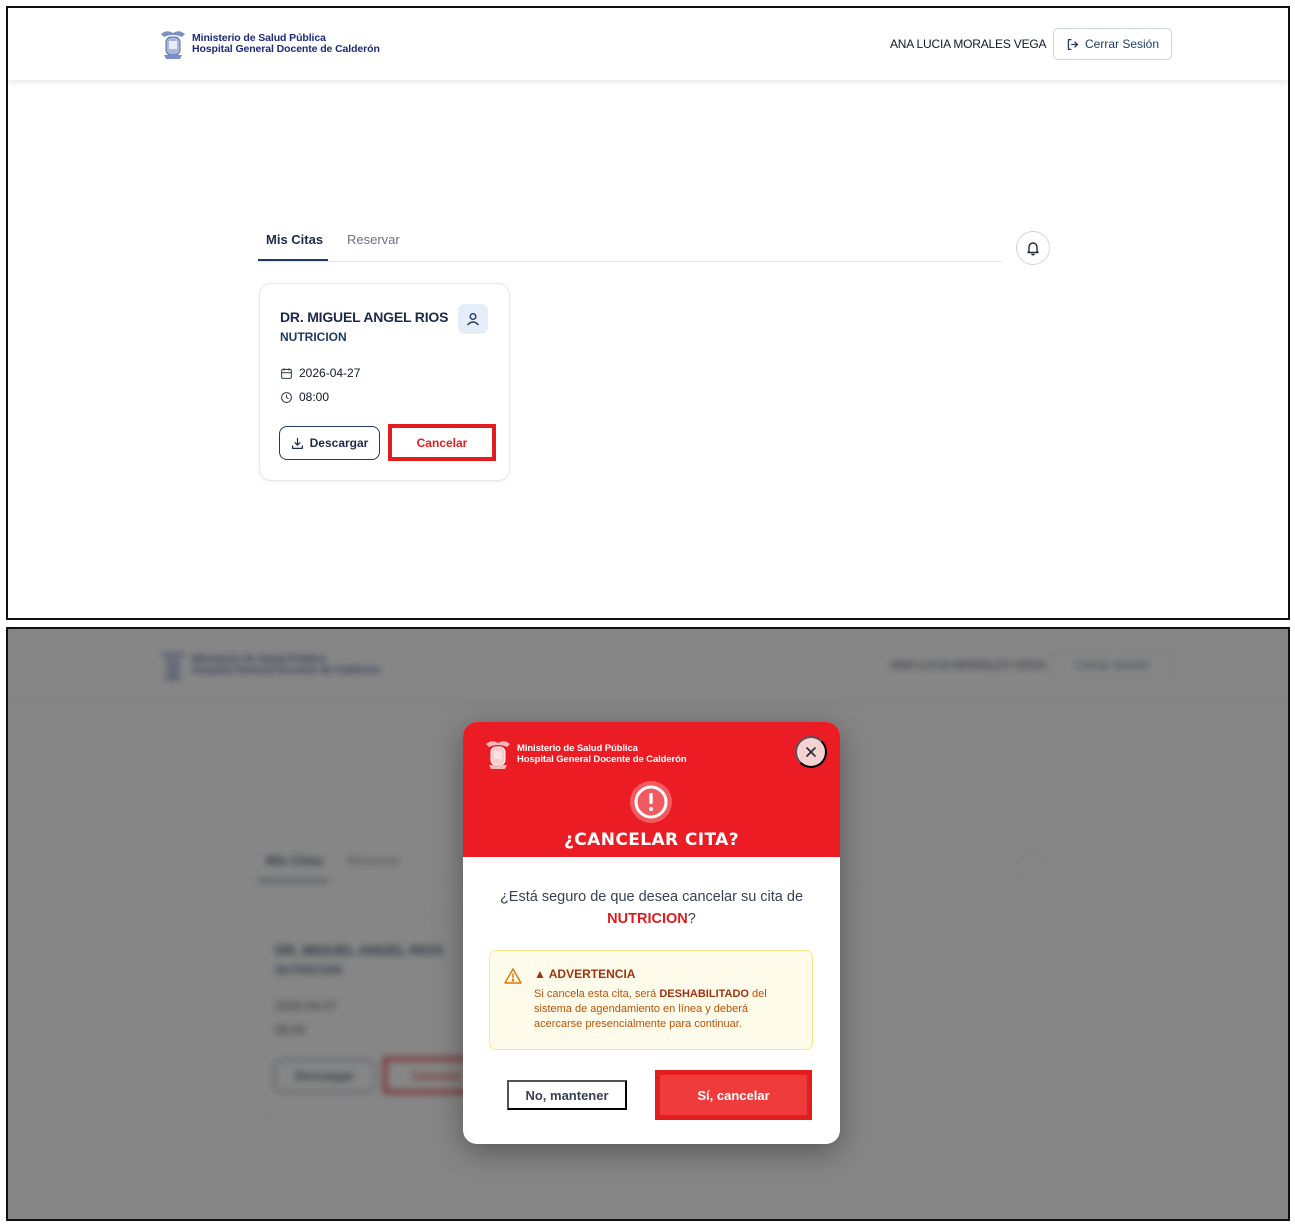 This screenshot has height=1225, width=1295. Describe the element at coordinates (339, 443) in the screenshot. I see `download-label: Descargar` at that location.